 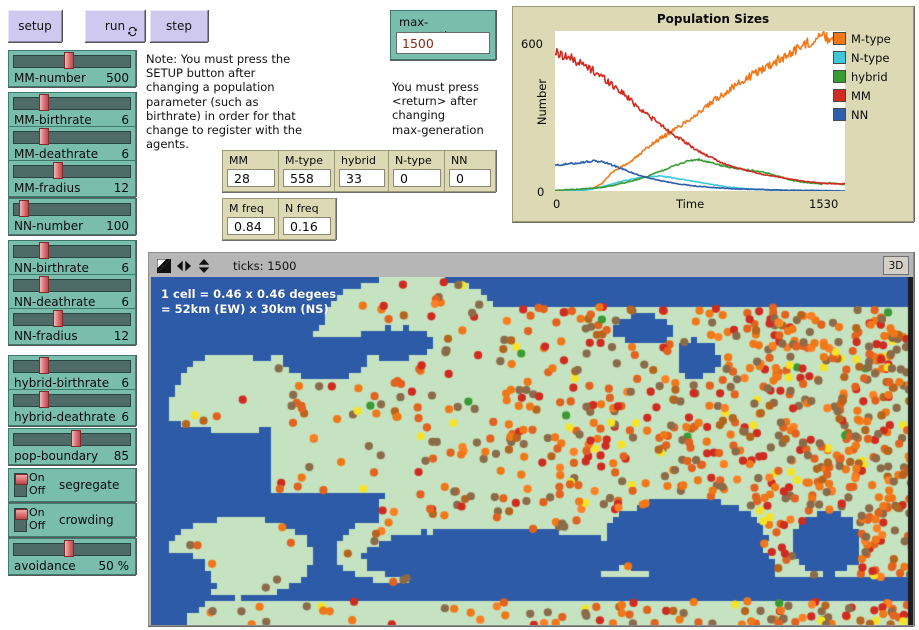 I want to click on setup-button-label: setup, so click(x=35, y=26).